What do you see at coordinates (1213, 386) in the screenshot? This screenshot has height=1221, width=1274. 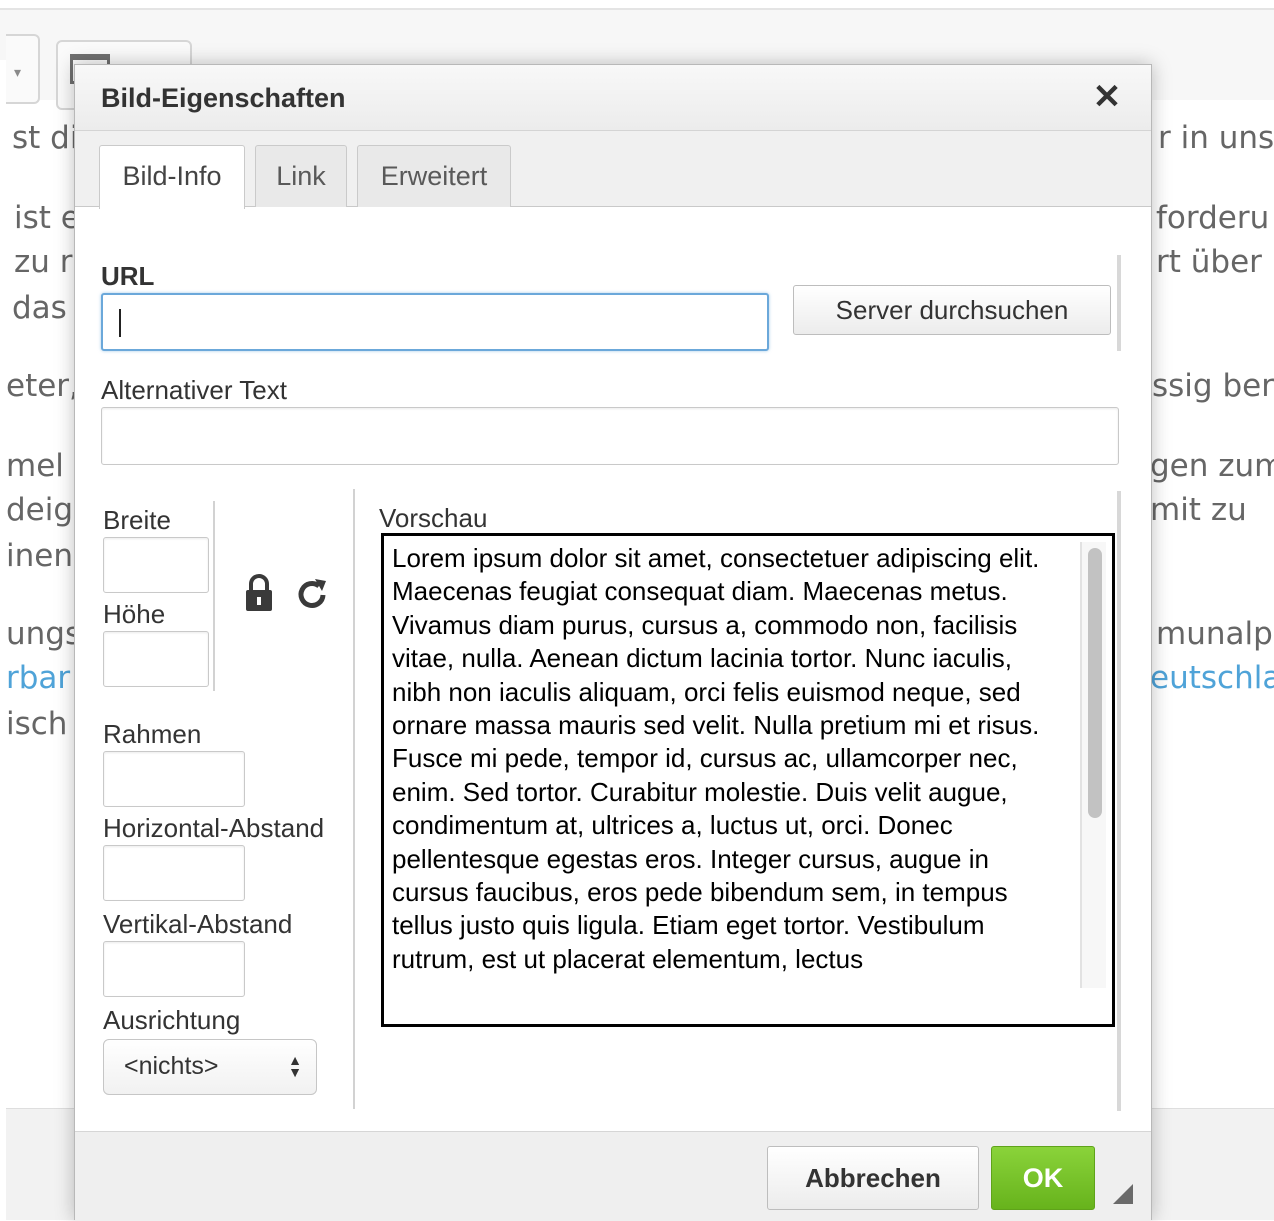 I see `editor-text-line: ssig ber` at bounding box center [1213, 386].